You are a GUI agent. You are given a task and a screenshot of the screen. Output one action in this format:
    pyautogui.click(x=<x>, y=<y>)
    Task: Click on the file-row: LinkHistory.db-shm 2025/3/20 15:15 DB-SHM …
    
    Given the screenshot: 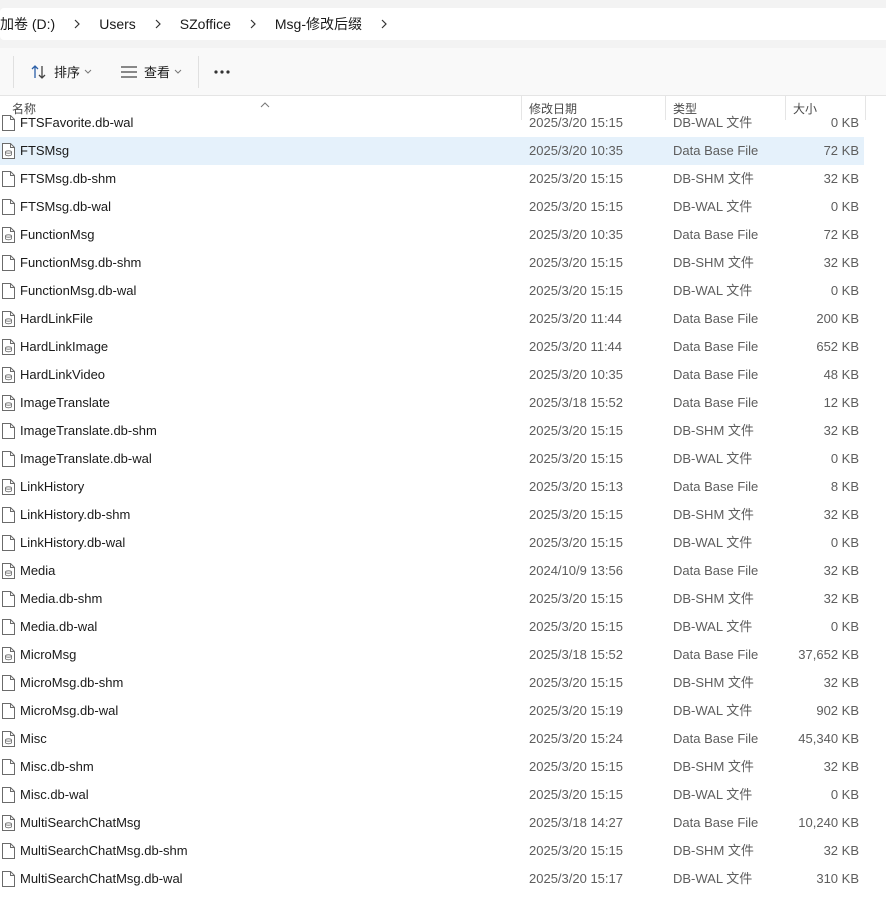 What is the action you would take?
    pyautogui.click(x=432, y=515)
    